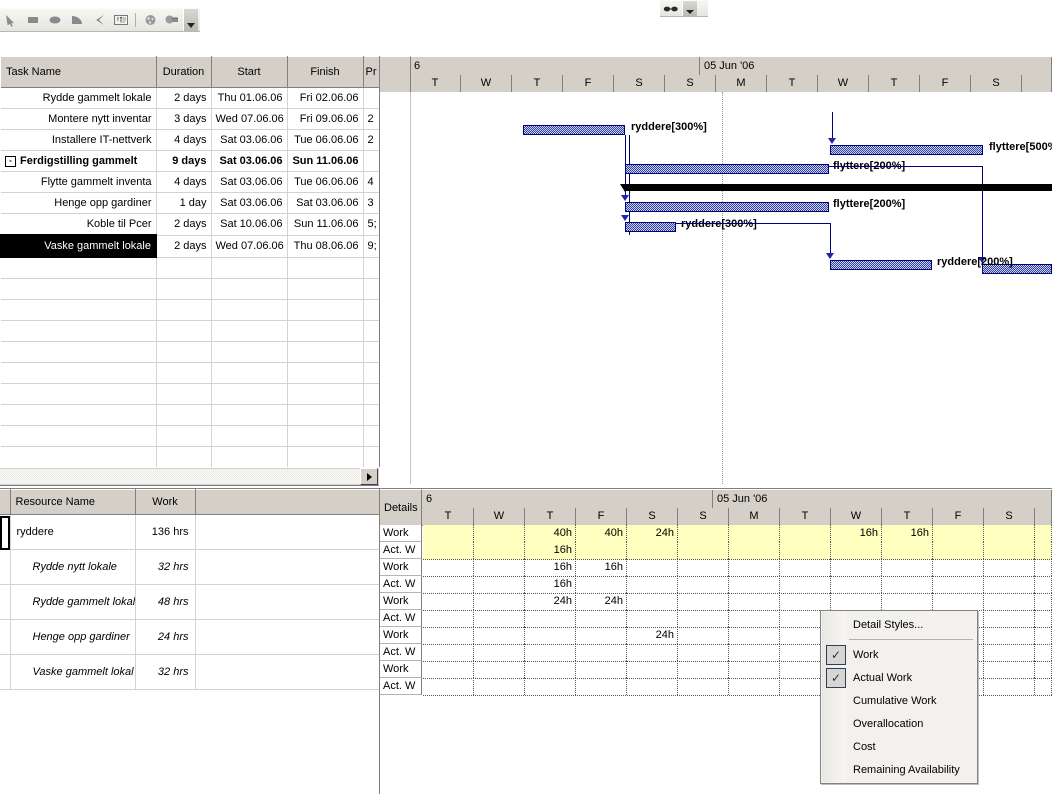 The height and width of the screenshot is (794, 1052). I want to click on details-row-cells: 24h 24h, so click(737, 602).